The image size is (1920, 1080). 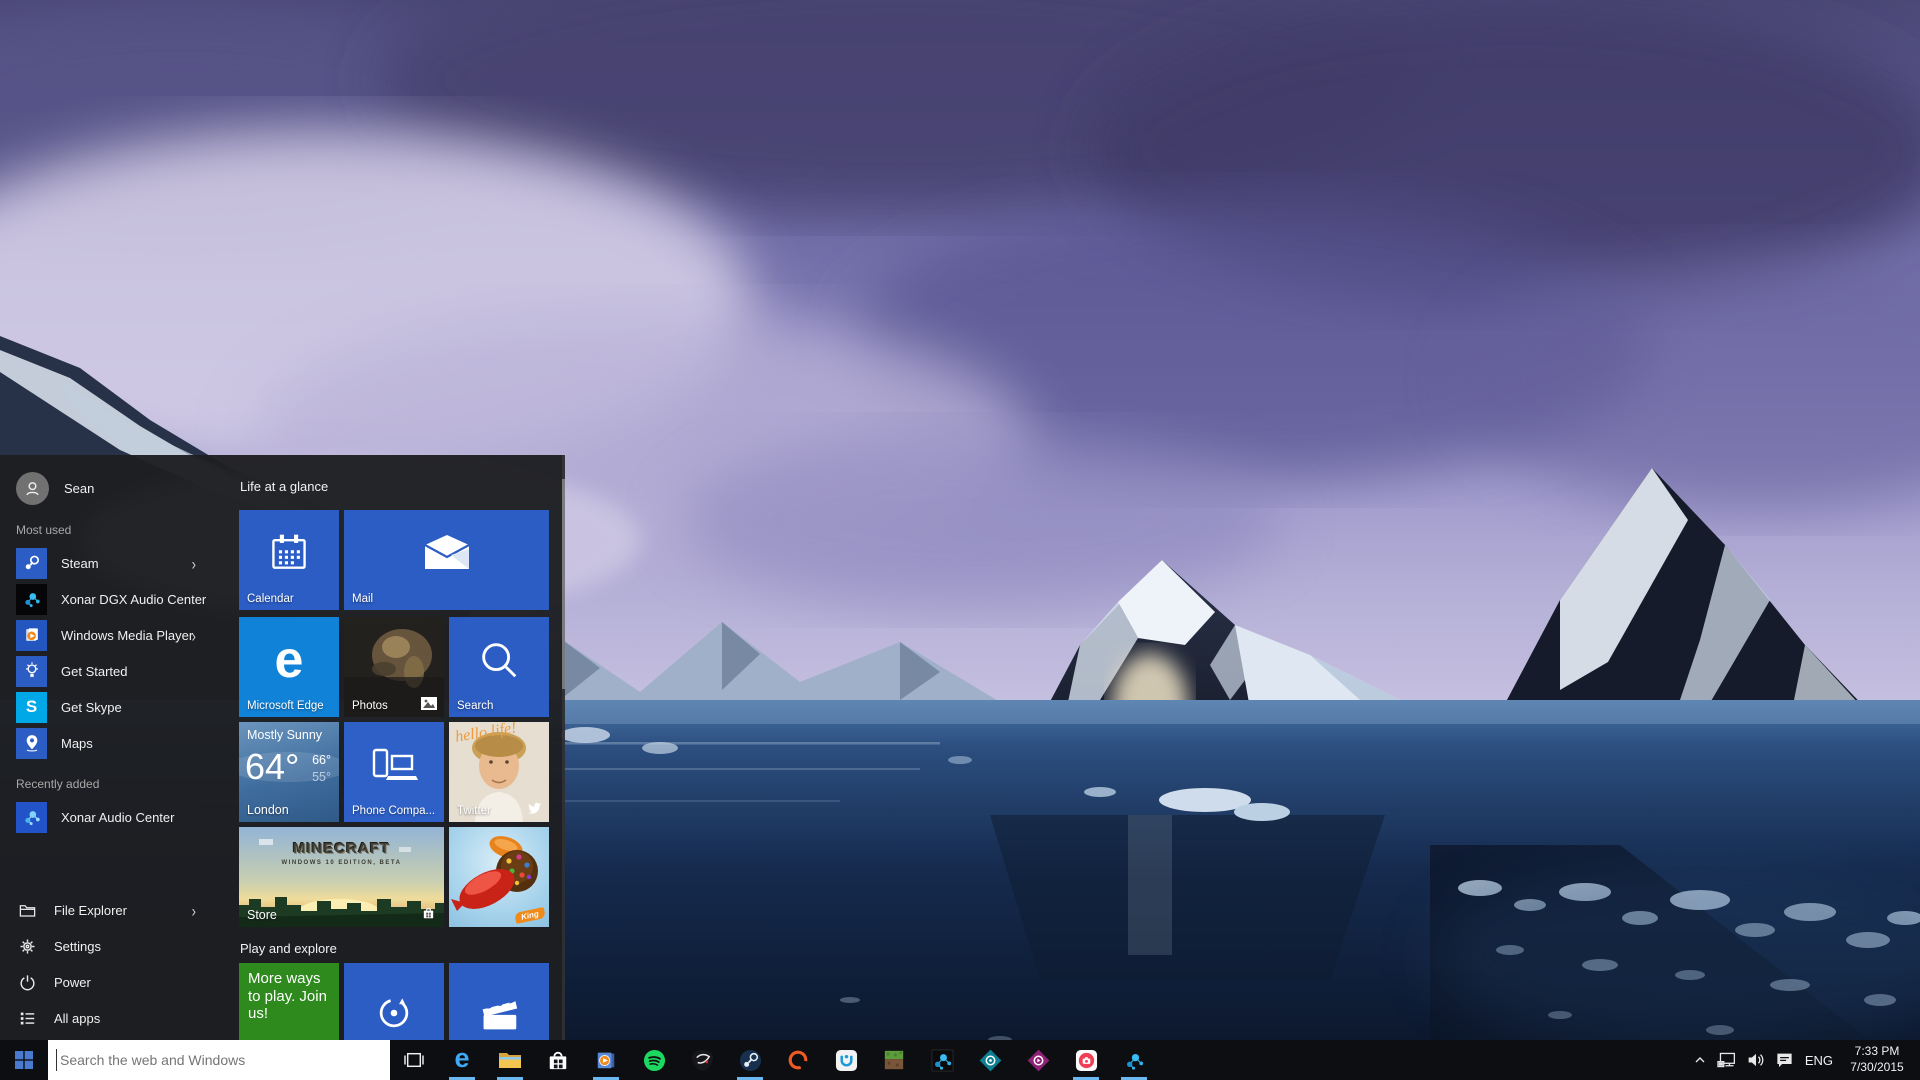 I want to click on windows-media-player-icon, so click(x=31, y=635).